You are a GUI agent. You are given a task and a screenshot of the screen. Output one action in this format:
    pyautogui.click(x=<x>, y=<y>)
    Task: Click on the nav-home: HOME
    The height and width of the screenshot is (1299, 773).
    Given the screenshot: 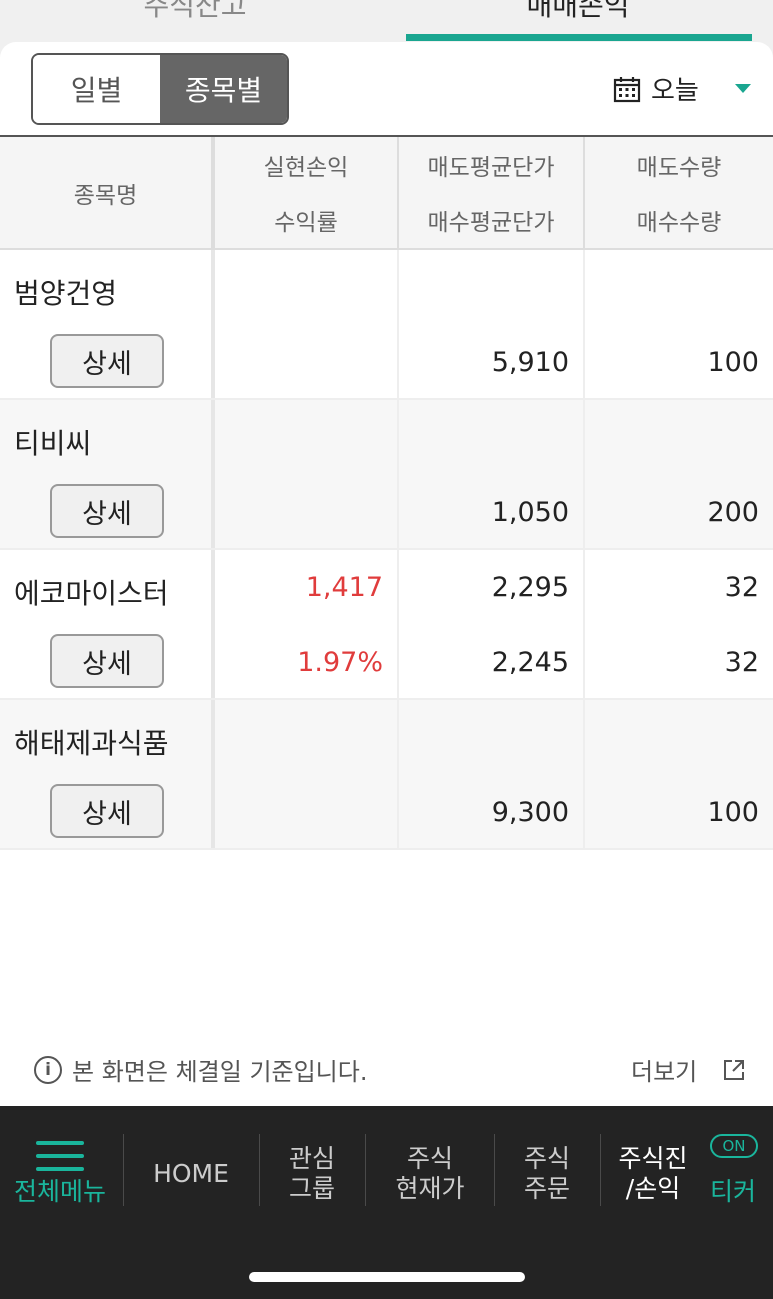 What is the action you would take?
    pyautogui.click(x=191, y=1174)
    